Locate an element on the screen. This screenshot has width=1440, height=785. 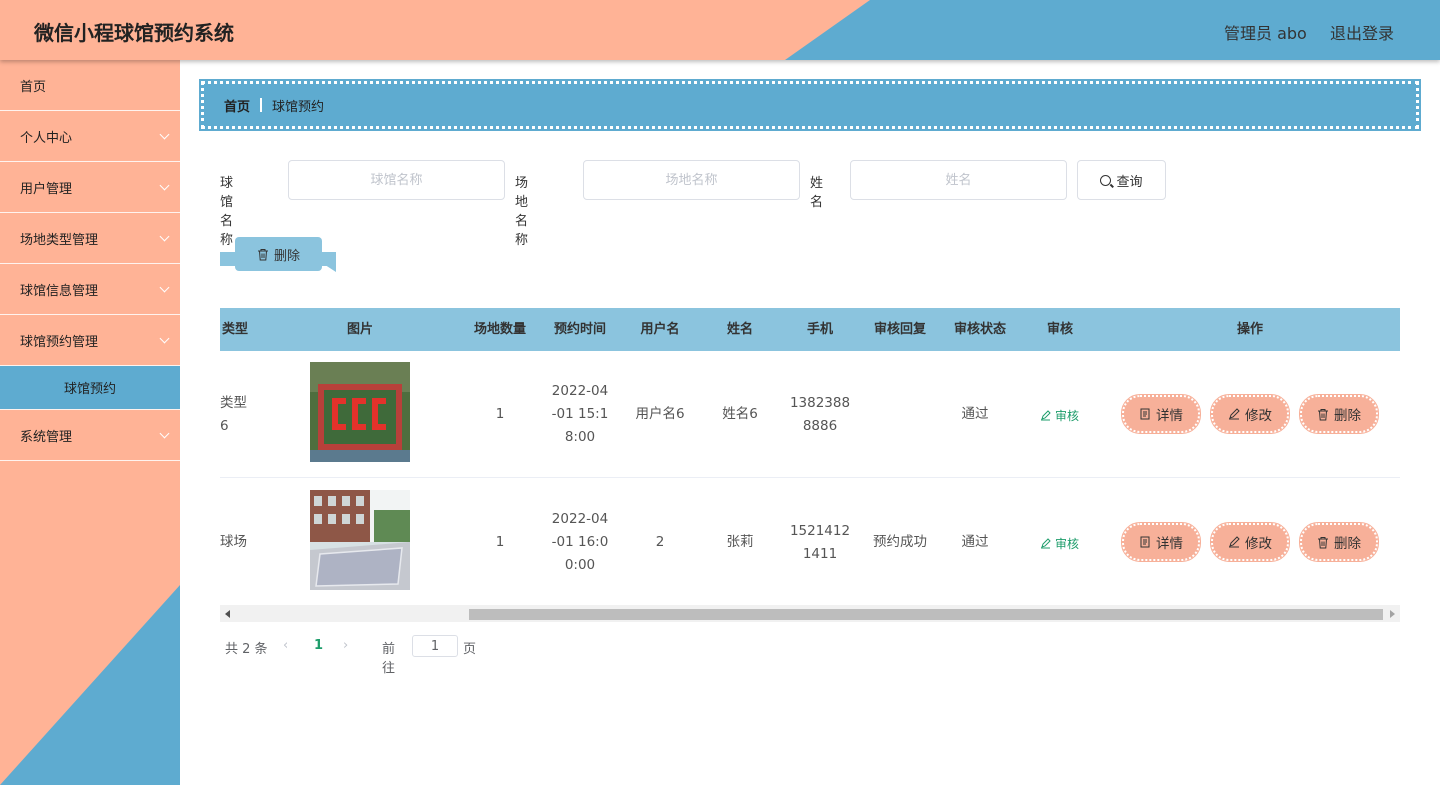
query-button: 查询 is located at coordinates (1121, 180).